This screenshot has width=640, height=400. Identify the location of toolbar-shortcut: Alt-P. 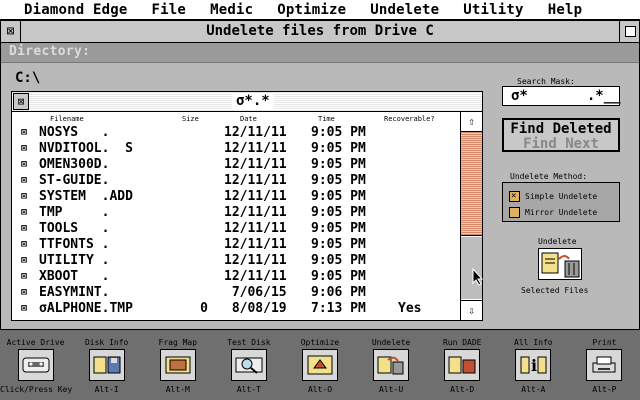
(604, 389).